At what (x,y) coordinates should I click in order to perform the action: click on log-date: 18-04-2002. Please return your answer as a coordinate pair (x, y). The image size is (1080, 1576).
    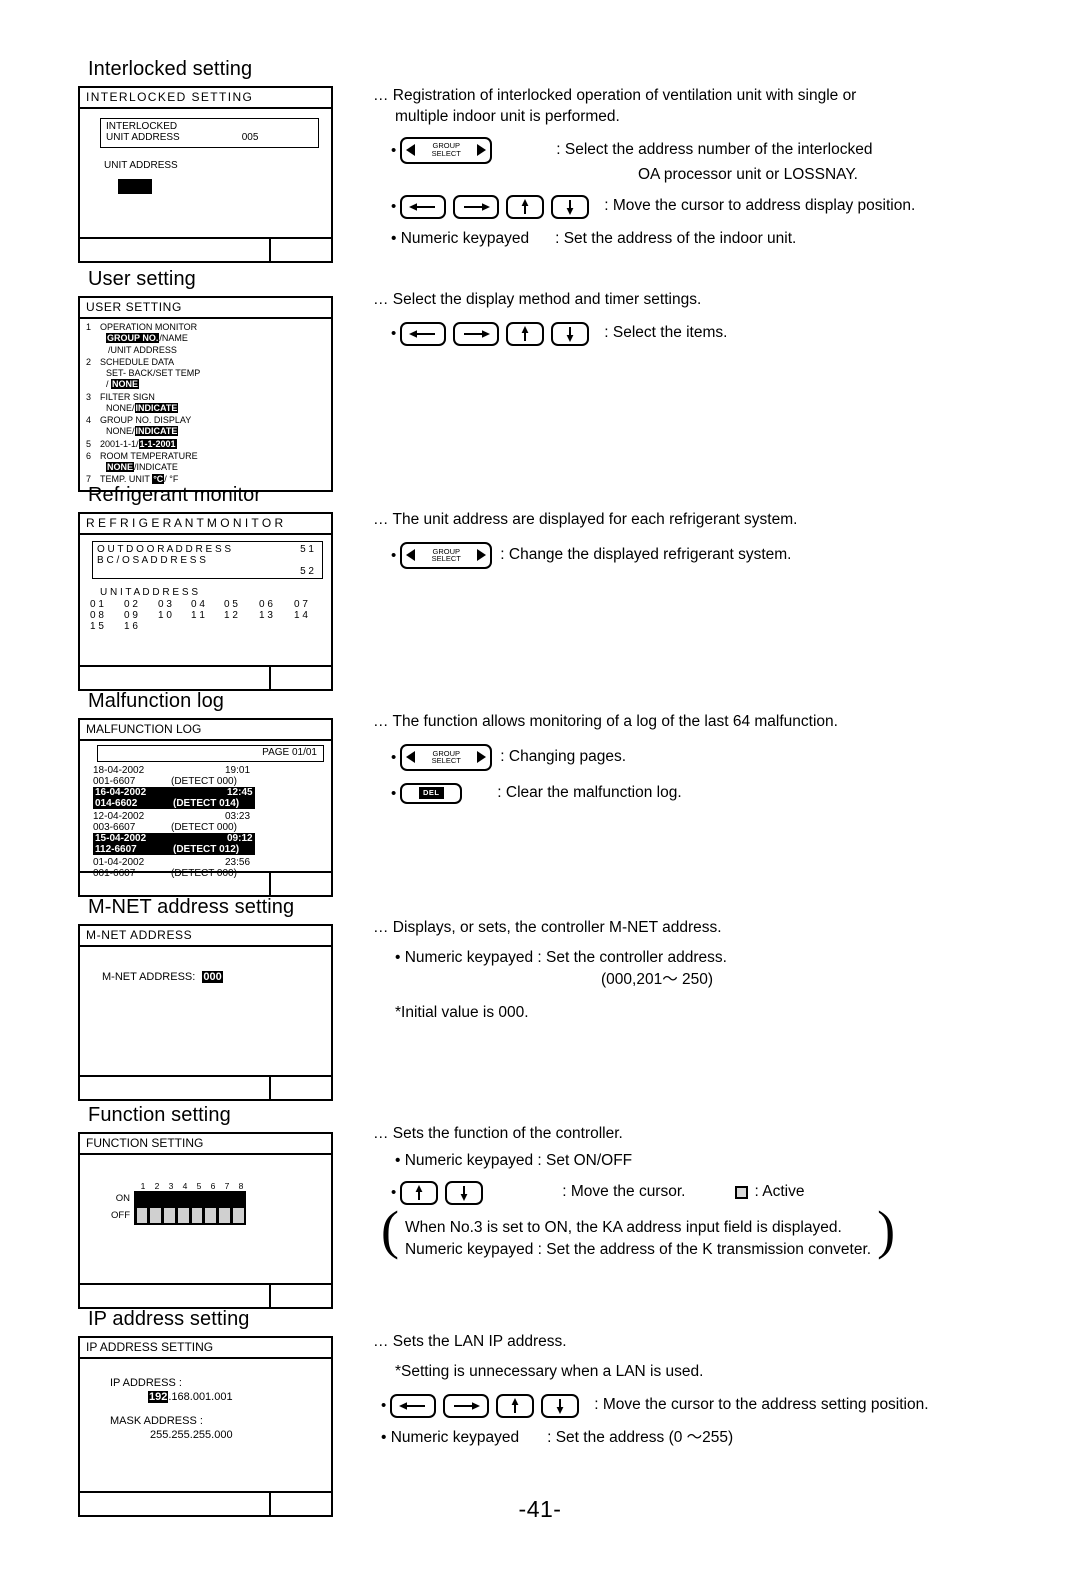
    Looking at the image, I should click on (119, 770).